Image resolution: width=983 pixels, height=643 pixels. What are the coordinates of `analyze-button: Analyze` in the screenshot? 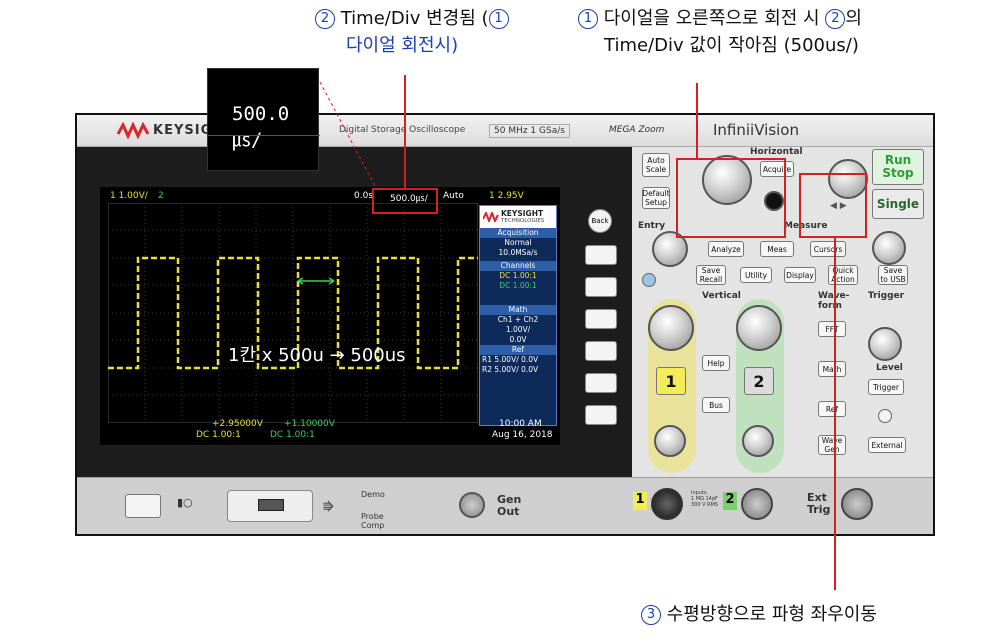 It's located at (726, 249).